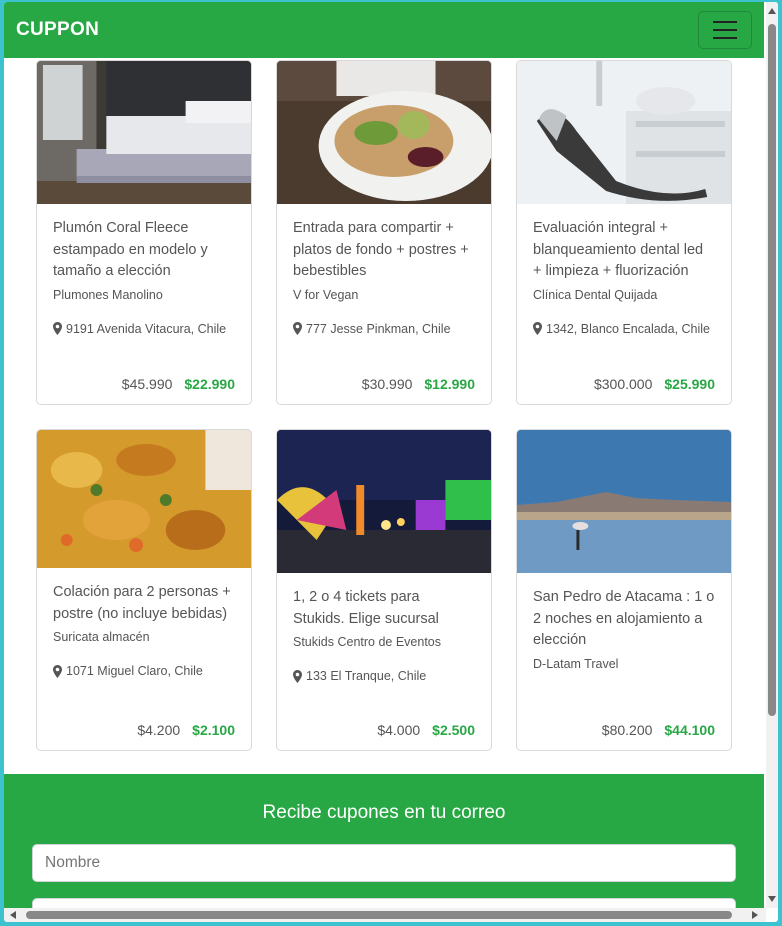  Describe the element at coordinates (209, 384) in the screenshot. I see `new-price: $22.990` at that location.